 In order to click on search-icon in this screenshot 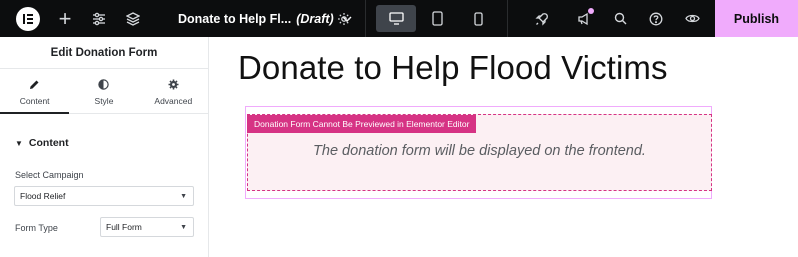, I will do `click(620, 18)`.